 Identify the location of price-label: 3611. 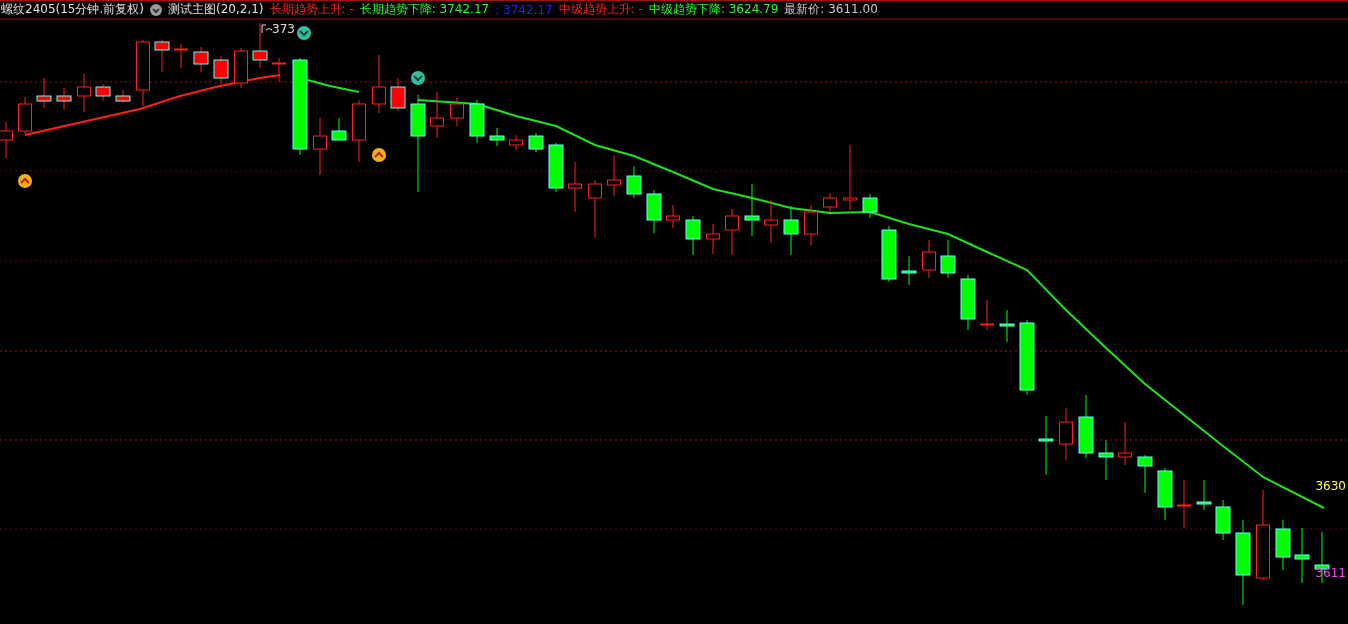
(1330, 573).